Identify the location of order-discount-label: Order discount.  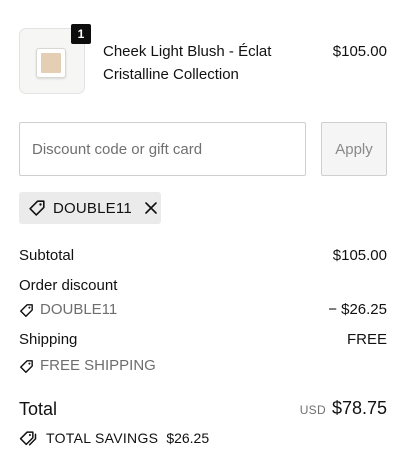
(68, 285).